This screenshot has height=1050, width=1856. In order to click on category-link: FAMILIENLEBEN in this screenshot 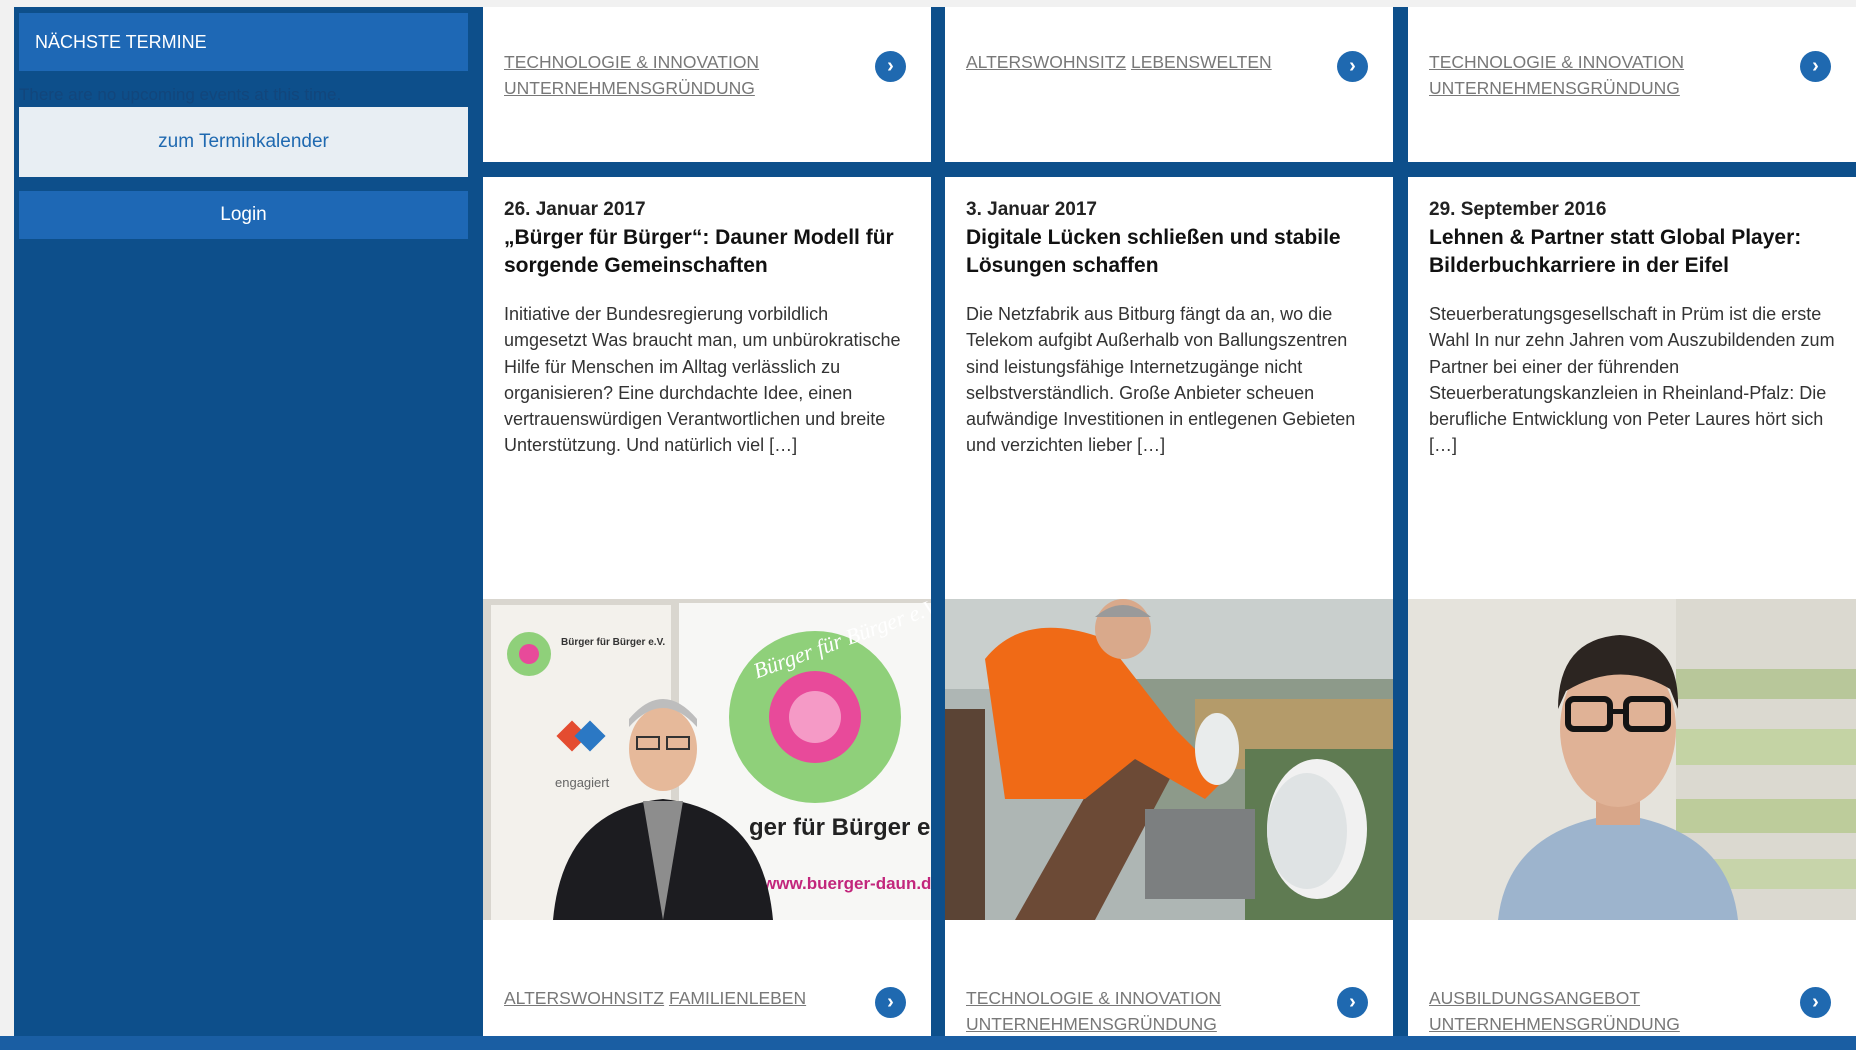, I will do `click(737, 998)`.